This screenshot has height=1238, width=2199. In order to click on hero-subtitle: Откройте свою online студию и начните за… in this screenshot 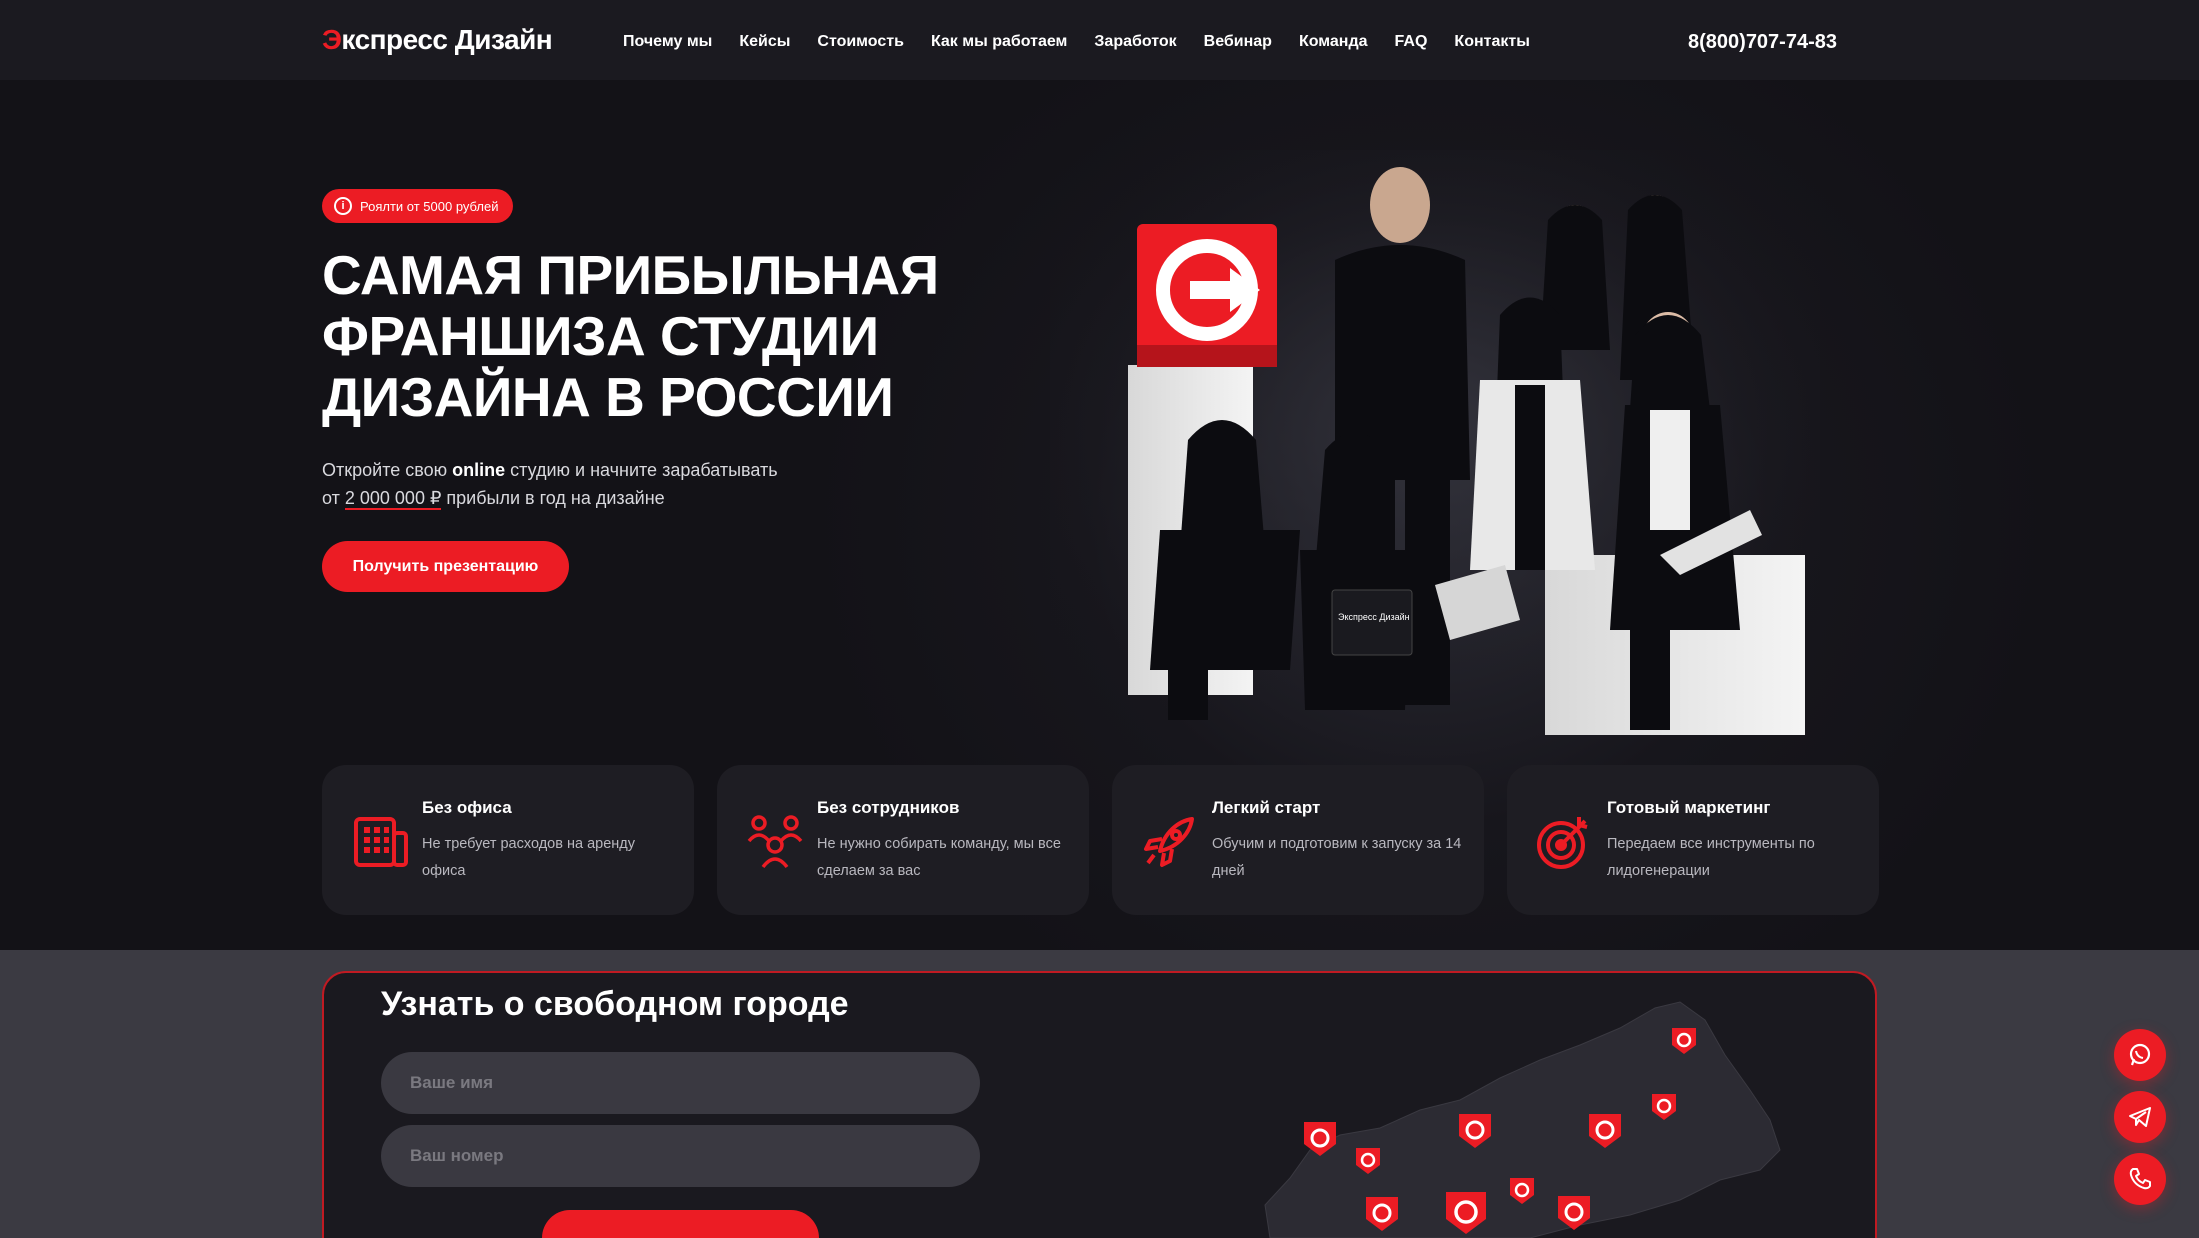, I will do `click(550, 485)`.